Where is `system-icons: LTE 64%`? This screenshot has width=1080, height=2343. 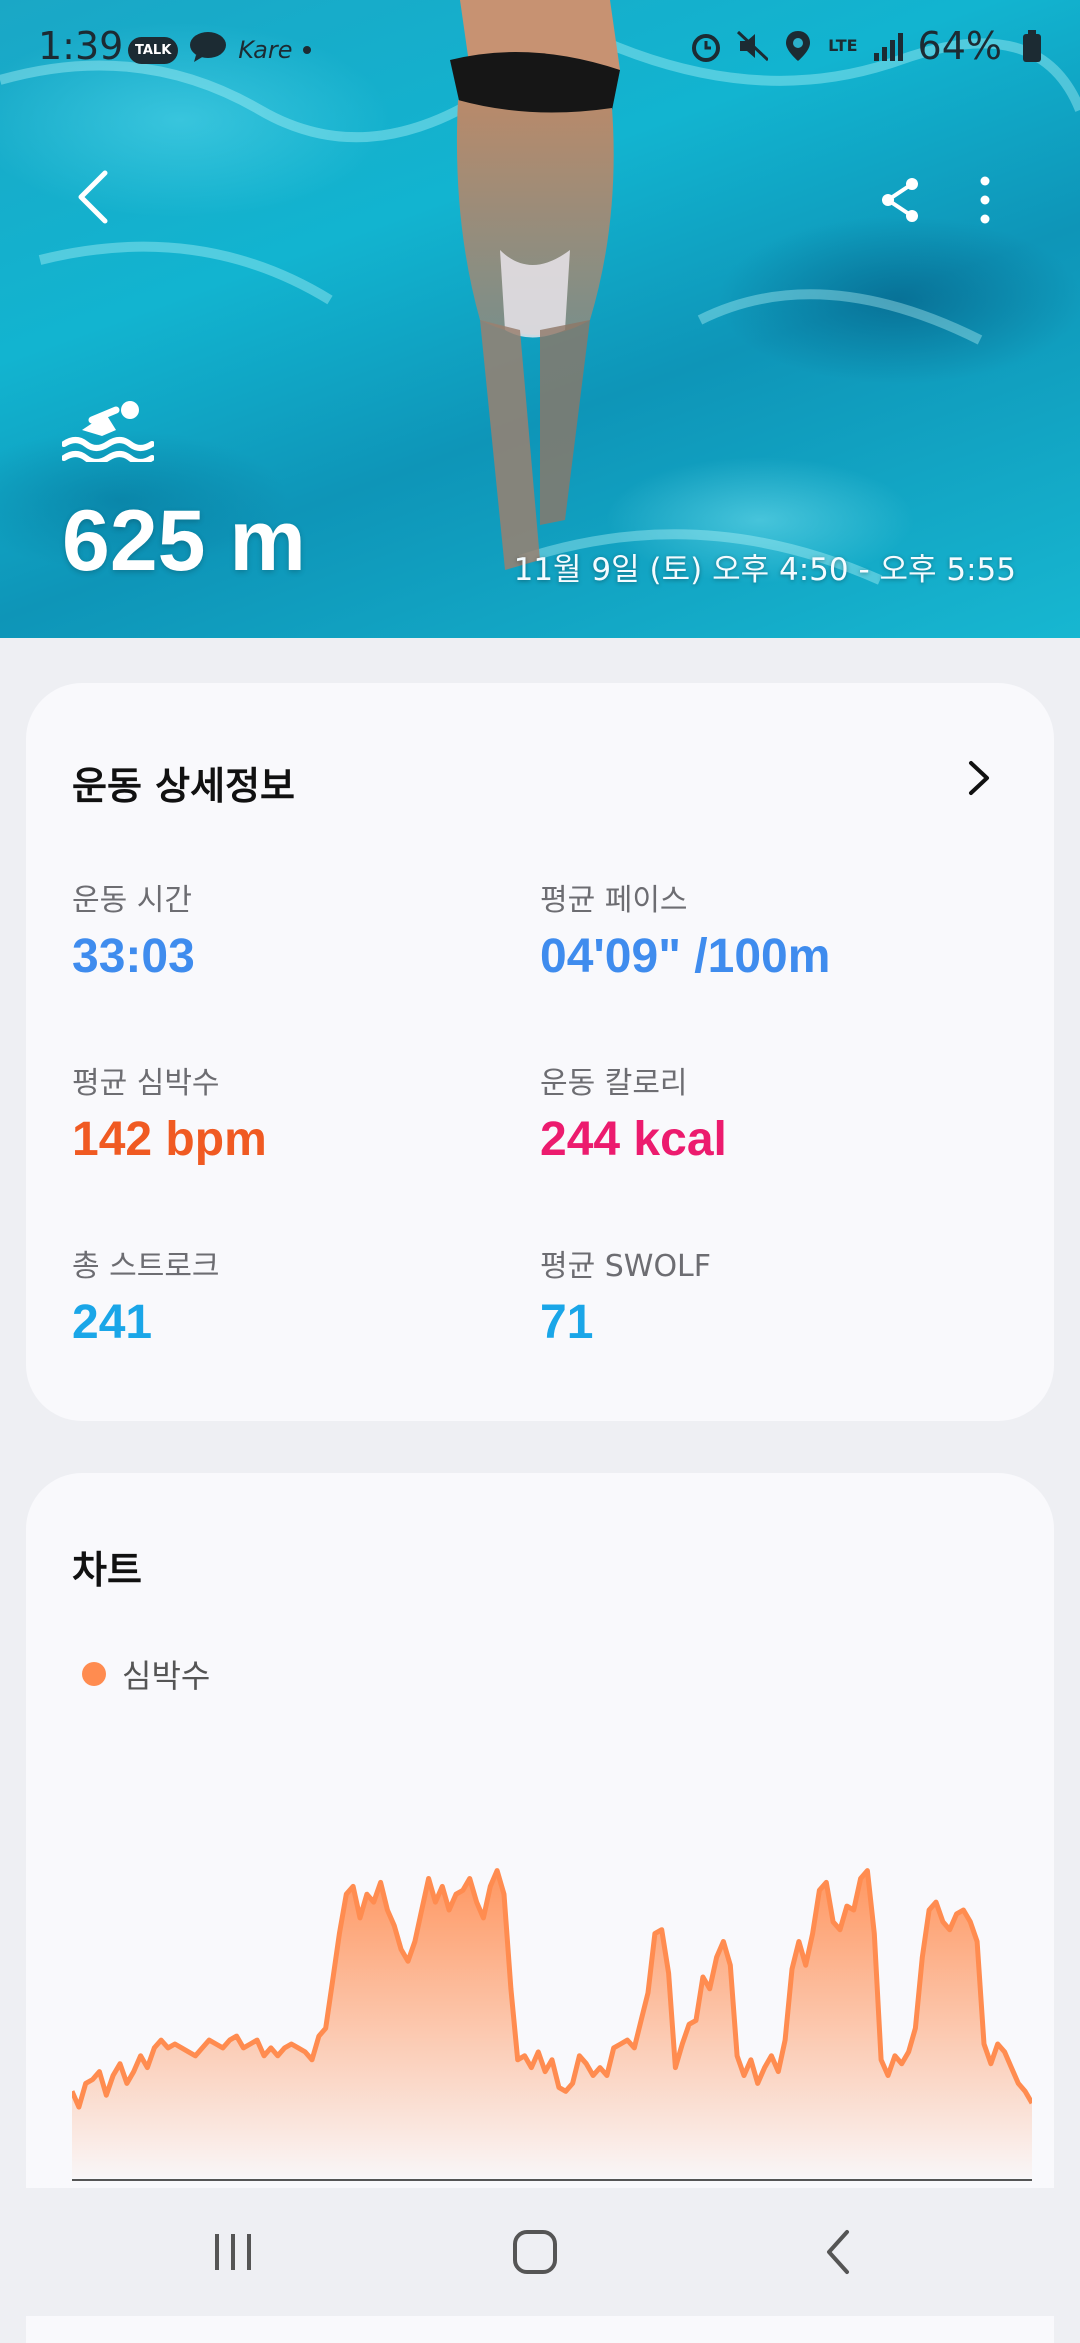
system-icons: LTE 64% is located at coordinates (869, 46).